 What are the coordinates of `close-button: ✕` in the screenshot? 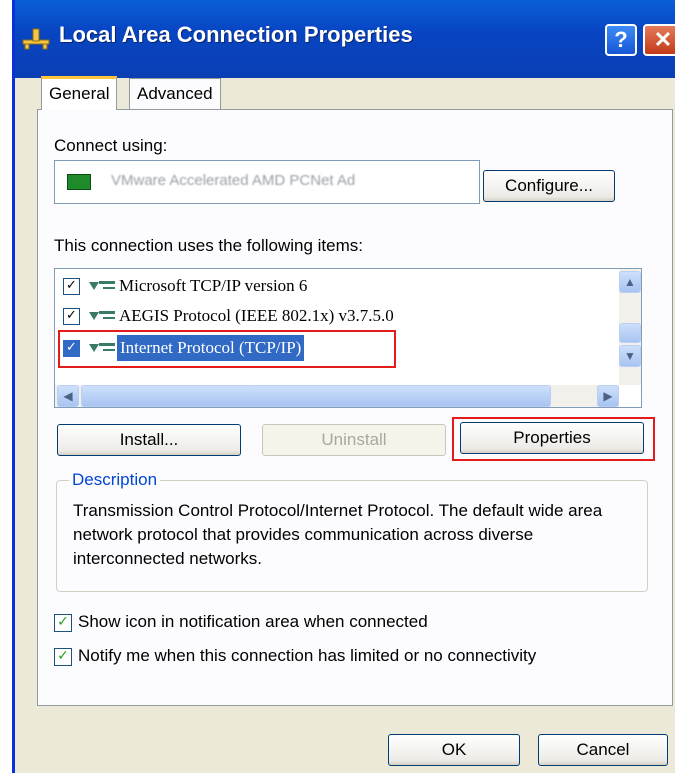 It's located at (659, 40).